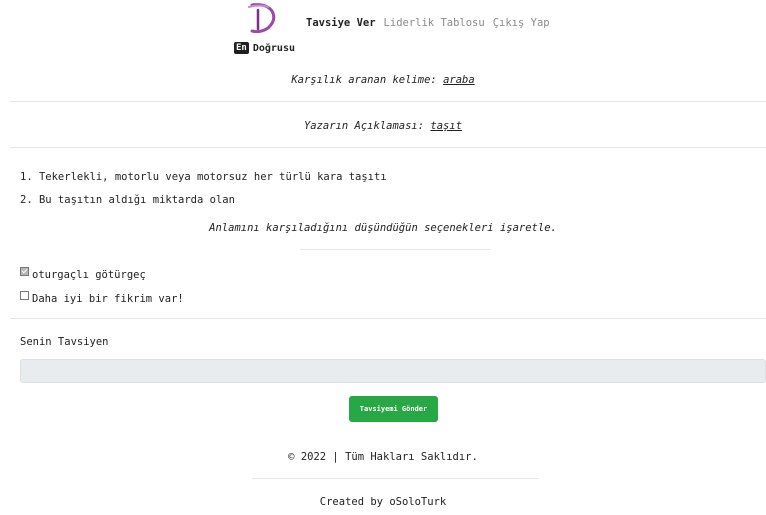  I want to click on target-word-label: Karşılık aranan kelime:, so click(364, 80).